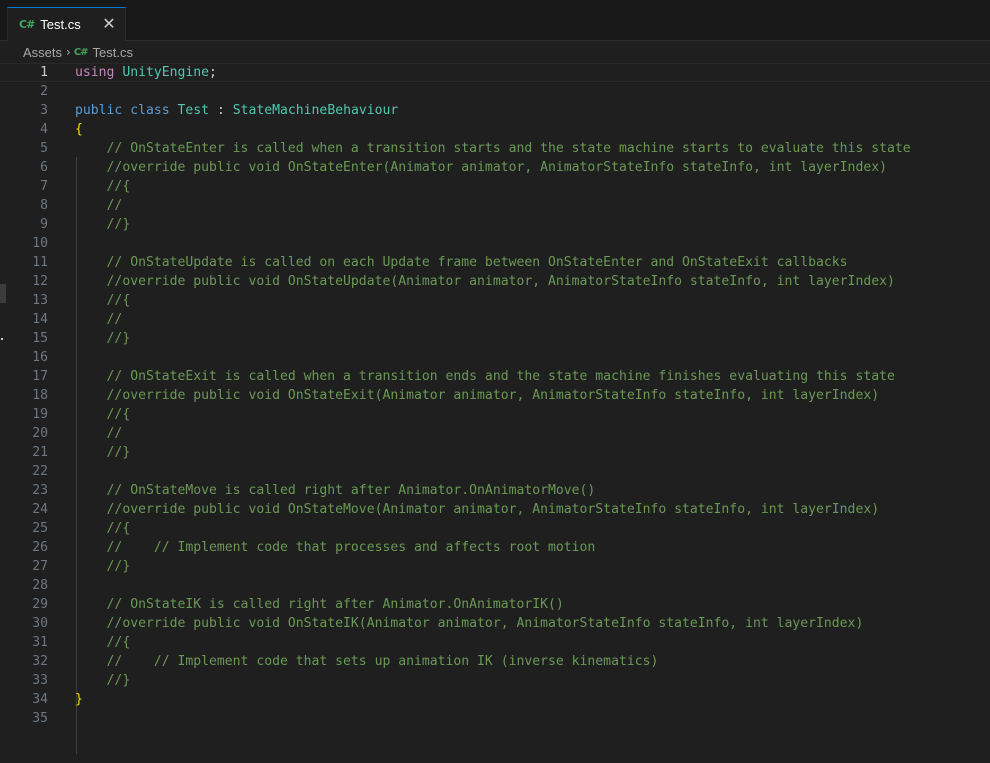 This screenshot has height=763, width=990. What do you see at coordinates (495, 319) in the screenshot?
I see `code-line: 14 //` at bounding box center [495, 319].